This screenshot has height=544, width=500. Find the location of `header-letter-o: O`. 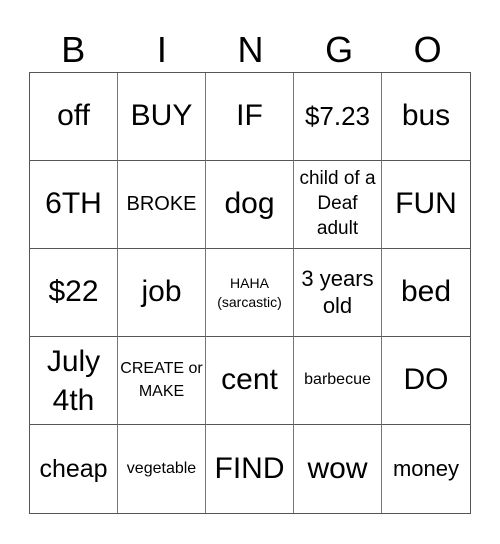

header-letter-o: O is located at coordinates (427, 49).